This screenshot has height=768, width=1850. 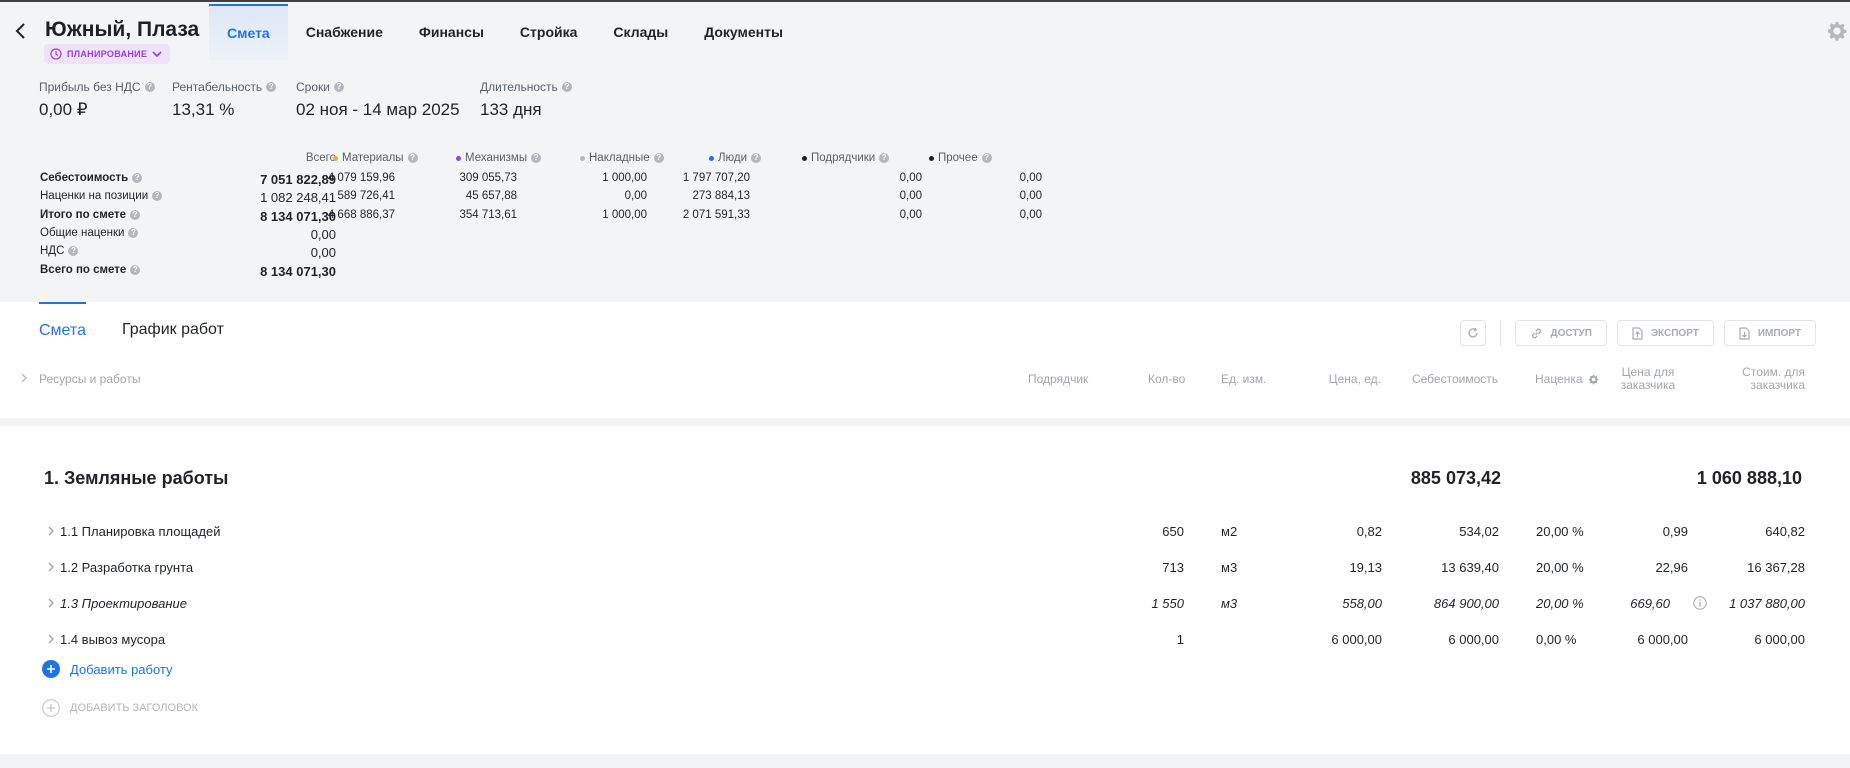 I want to click on summary-row-label: Наценки на позиции?, so click(x=101, y=196).